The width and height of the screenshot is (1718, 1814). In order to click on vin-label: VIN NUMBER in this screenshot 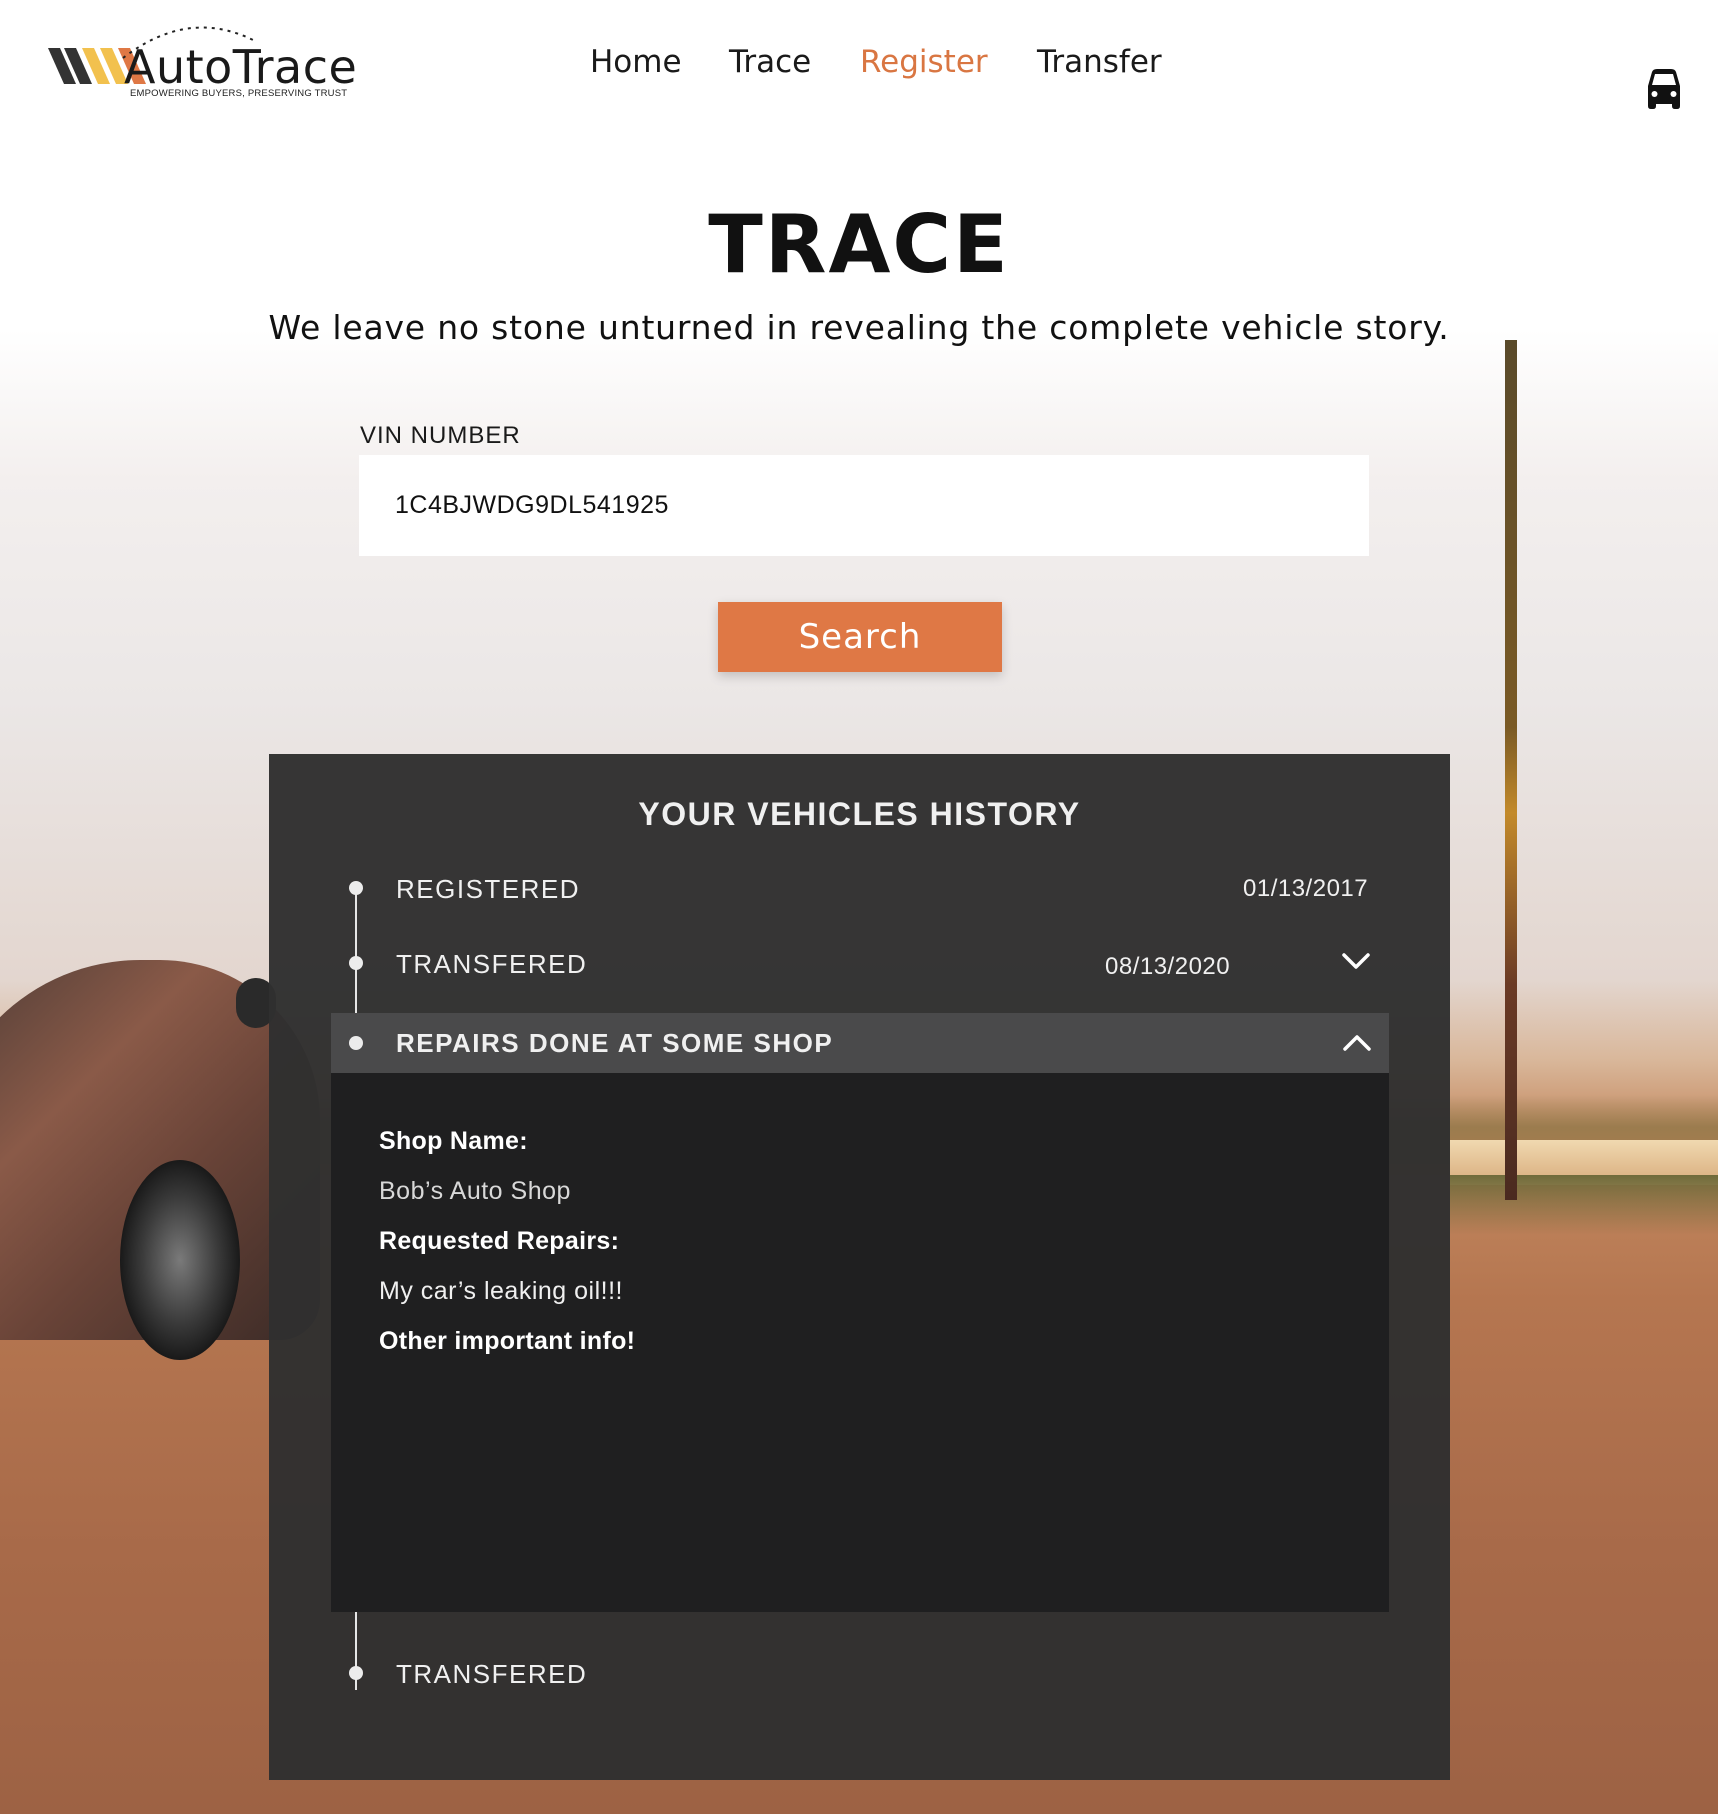, I will do `click(440, 435)`.